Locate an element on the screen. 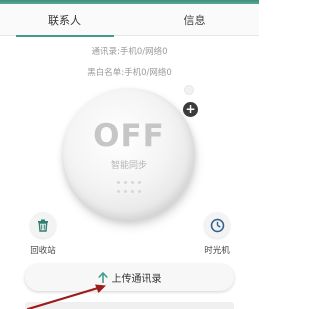  contacts-count-text: 通讯录:手机0/网络0 is located at coordinates (129, 52).